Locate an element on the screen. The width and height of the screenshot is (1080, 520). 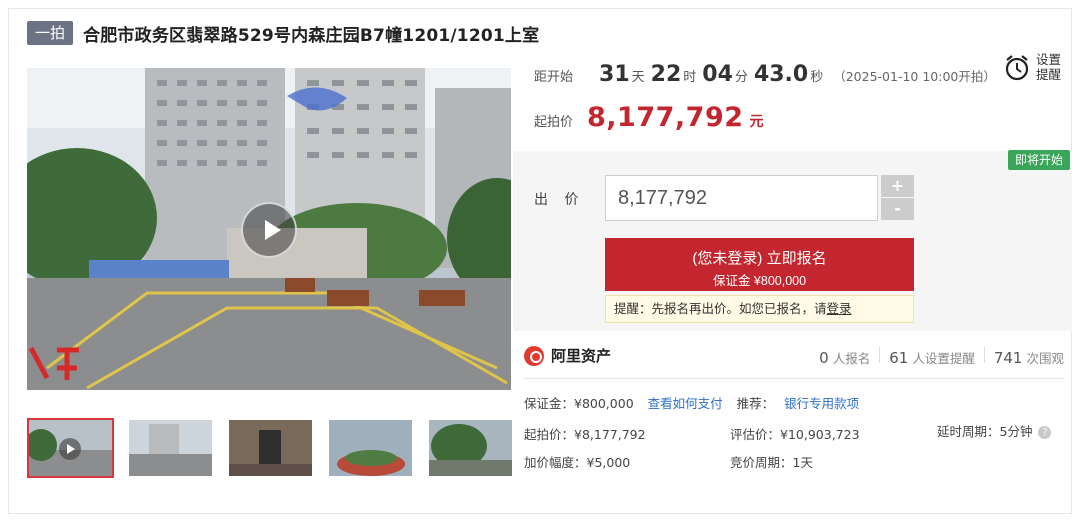
title-row: 一拍 合肥市政务区翡翠路529号内森庄园B7幢1201/1201上室 is located at coordinates (283, 33).